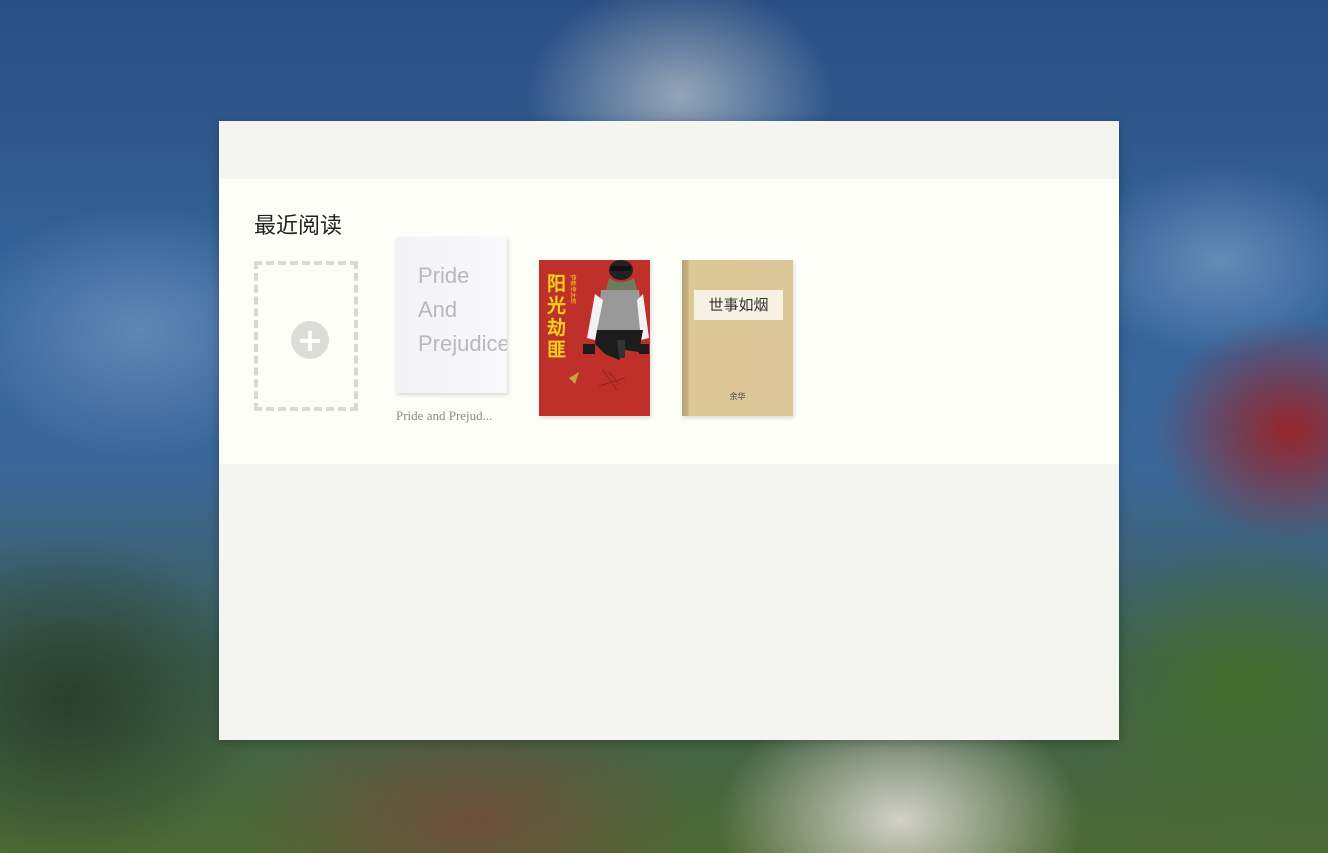  Describe the element at coordinates (310, 340) in the screenshot. I see `plus-circle-icon: +` at that location.